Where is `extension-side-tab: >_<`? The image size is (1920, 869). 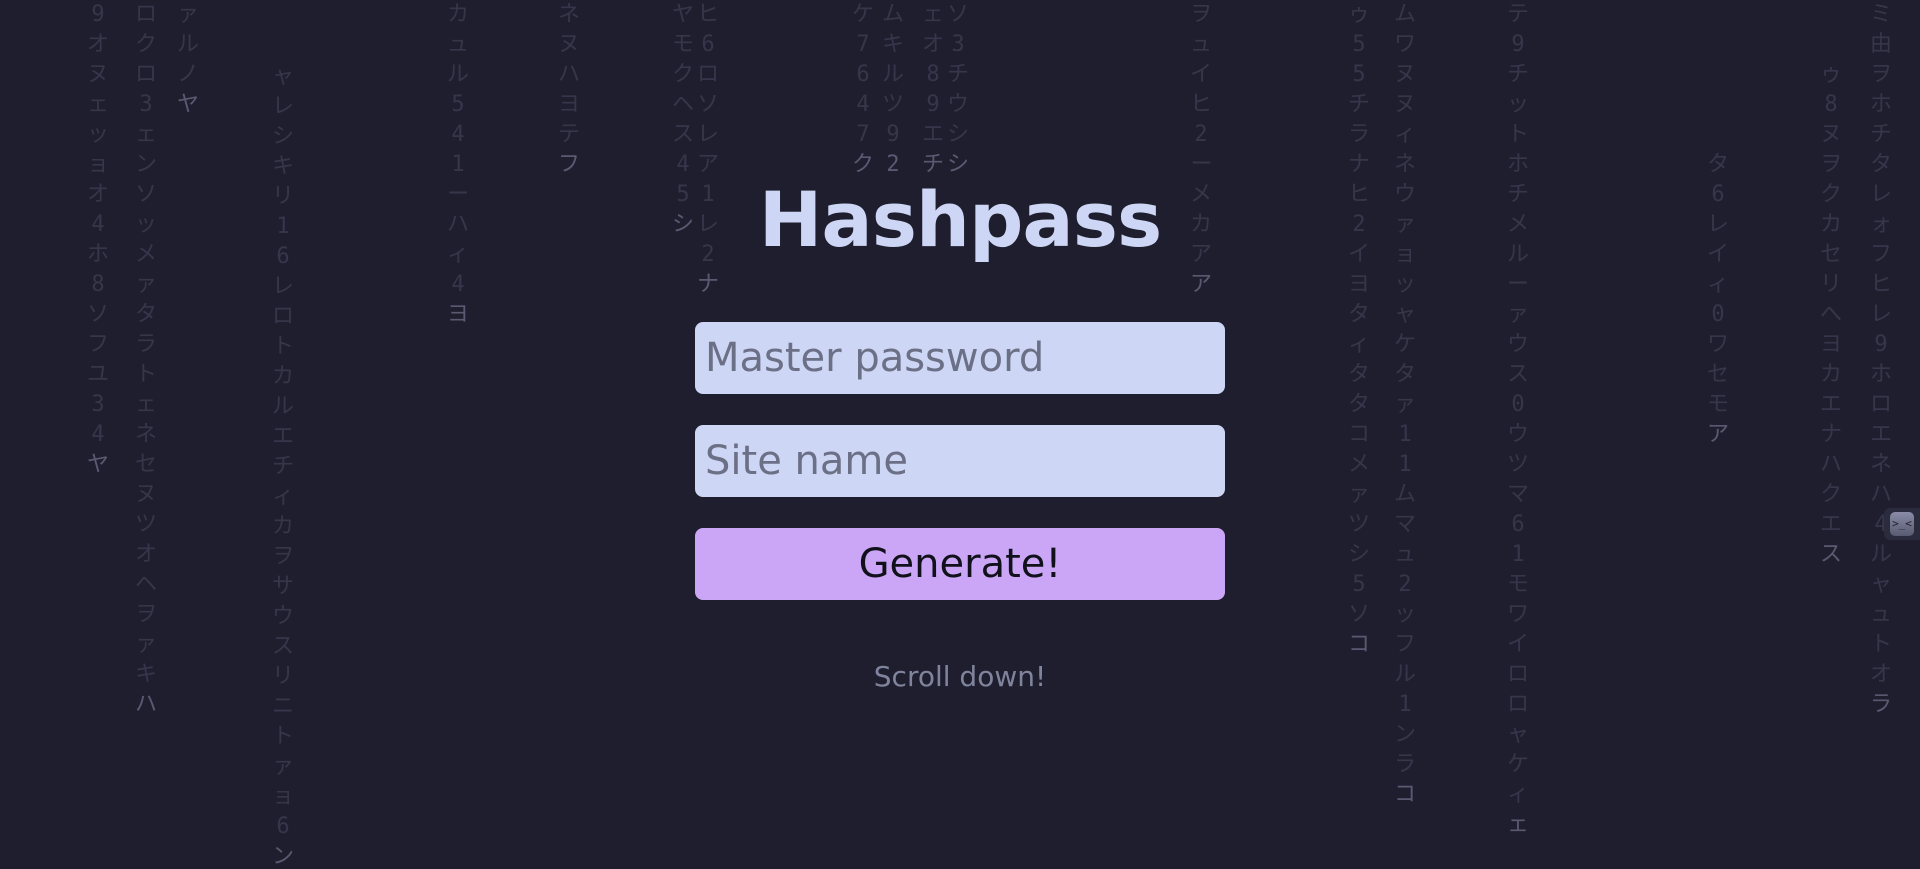
extension-side-tab: >_< is located at coordinates (1902, 524).